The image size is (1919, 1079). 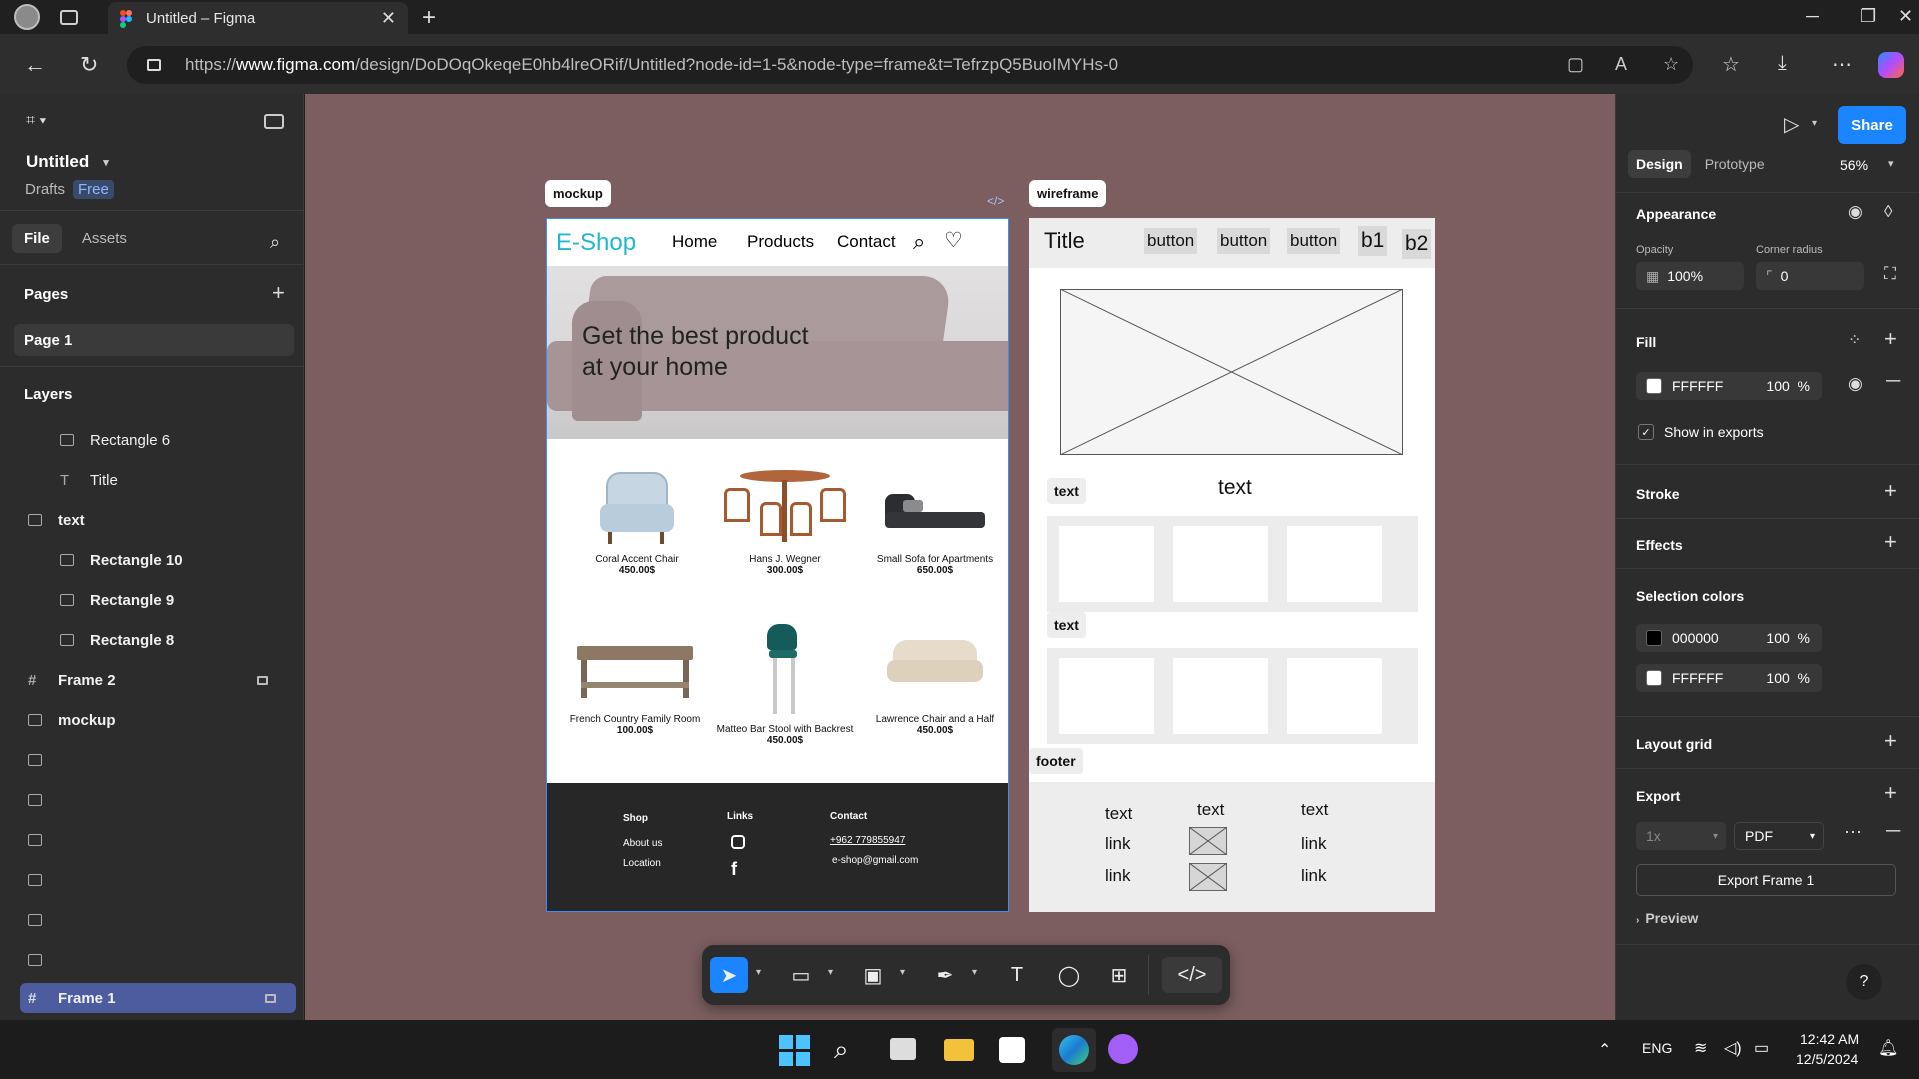 I want to click on toggle-ui-icon, so click(x=274, y=121).